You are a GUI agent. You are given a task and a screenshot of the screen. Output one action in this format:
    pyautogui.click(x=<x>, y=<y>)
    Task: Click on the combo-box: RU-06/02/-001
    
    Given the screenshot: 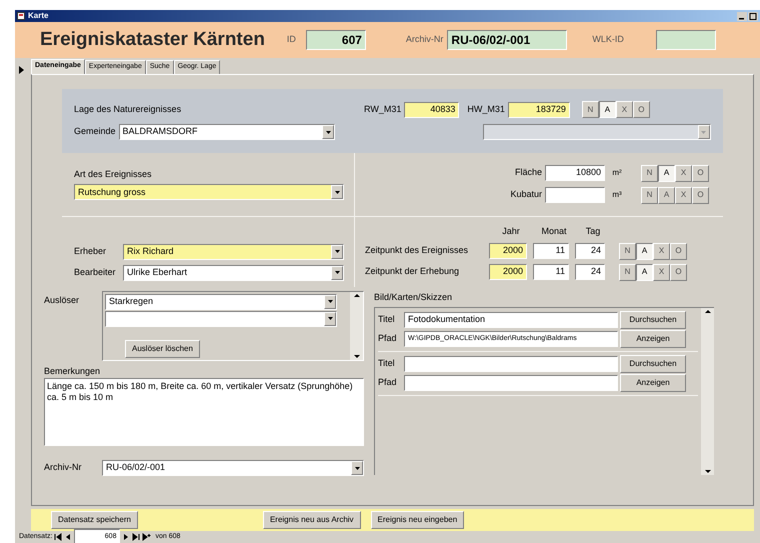 What is the action you would take?
    pyautogui.click(x=233, y=468)
    